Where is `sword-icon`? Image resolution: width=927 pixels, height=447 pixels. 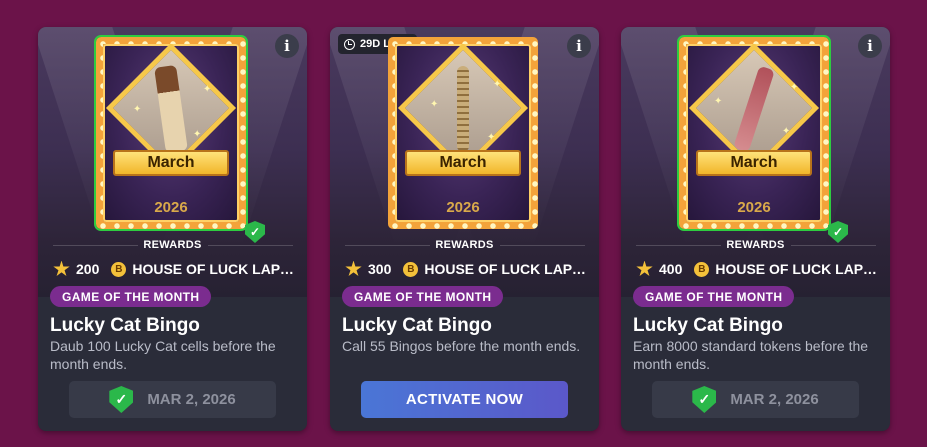 sword-icon is located at coordinates (463, 109).